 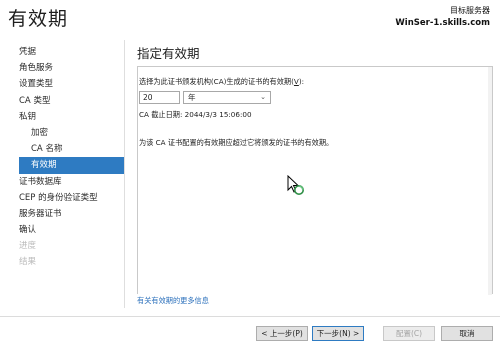 What do you see at coordinates (168, 53) in the screenshot?
I see `section-title: 指定有效期` at bounding box center [168, 53].